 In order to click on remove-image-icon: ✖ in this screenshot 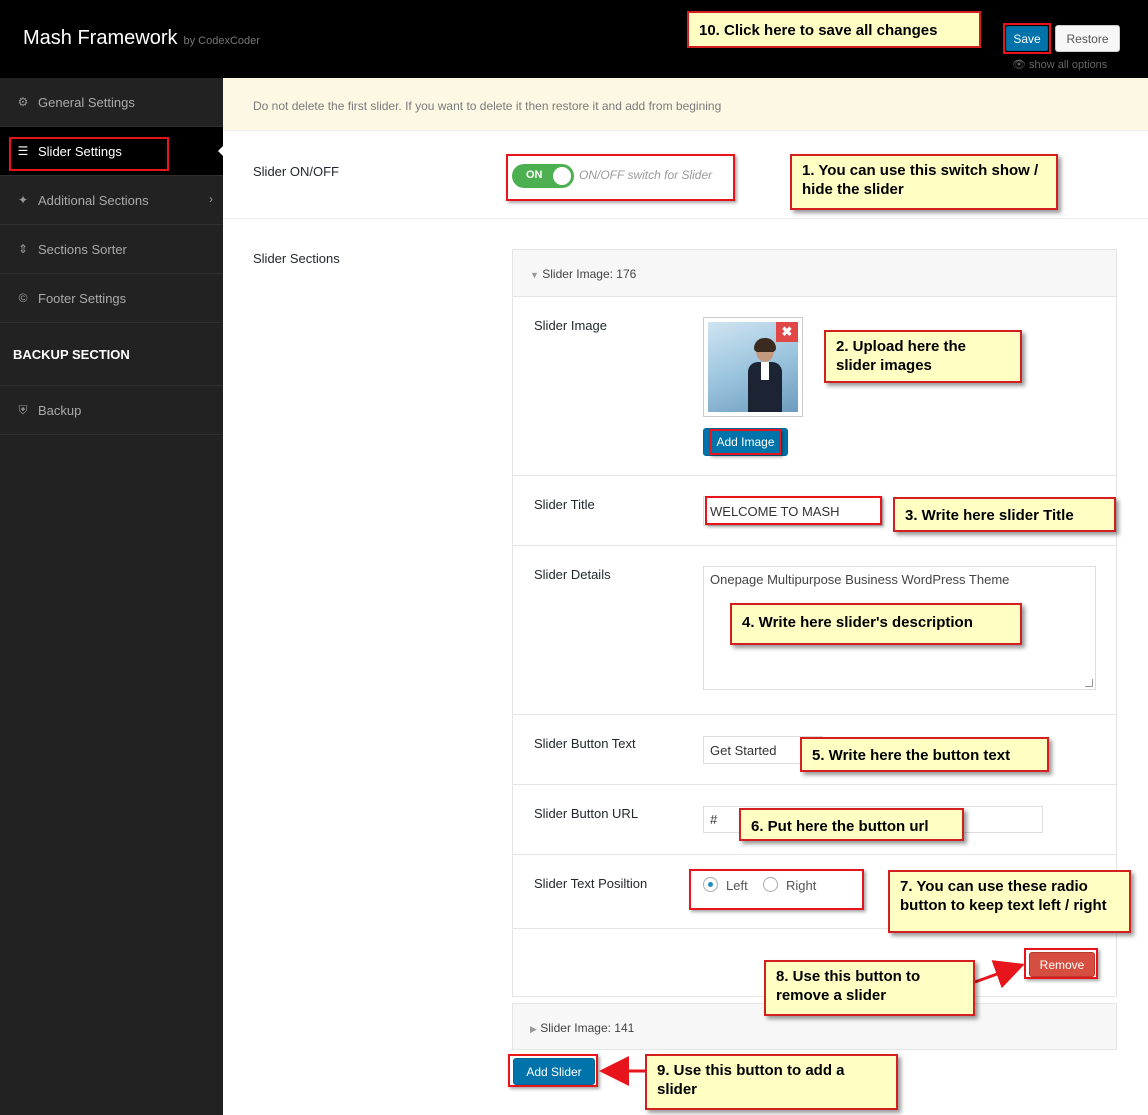, I will do `click(787, 332)`.